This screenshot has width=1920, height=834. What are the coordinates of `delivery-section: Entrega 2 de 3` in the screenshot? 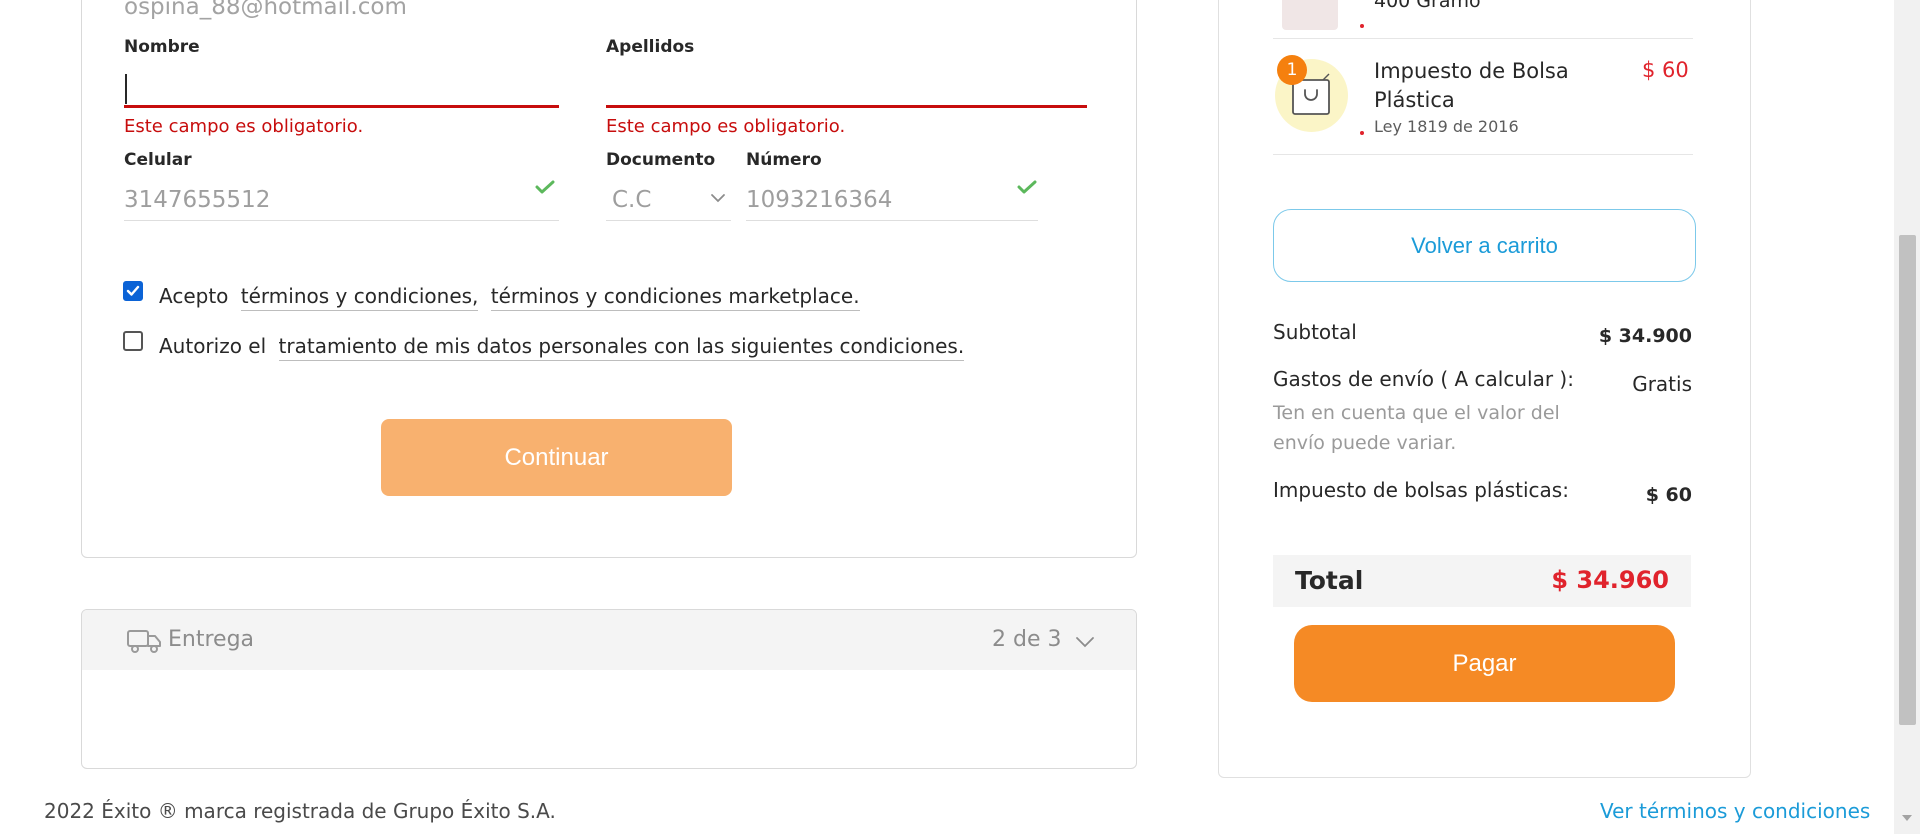 It's located at (609, 689).